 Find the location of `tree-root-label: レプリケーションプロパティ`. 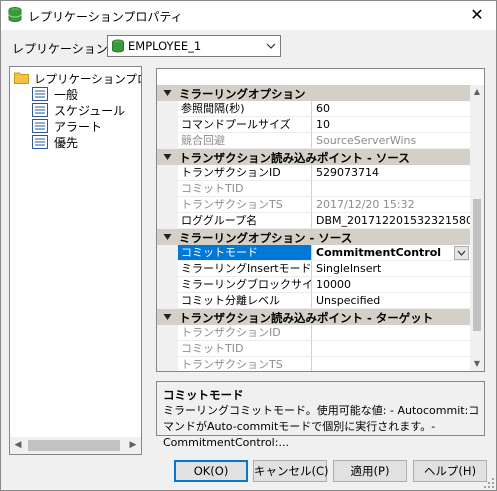

tree-root-label: レプリケーションプロパティ is located at coordinates (87, 79).